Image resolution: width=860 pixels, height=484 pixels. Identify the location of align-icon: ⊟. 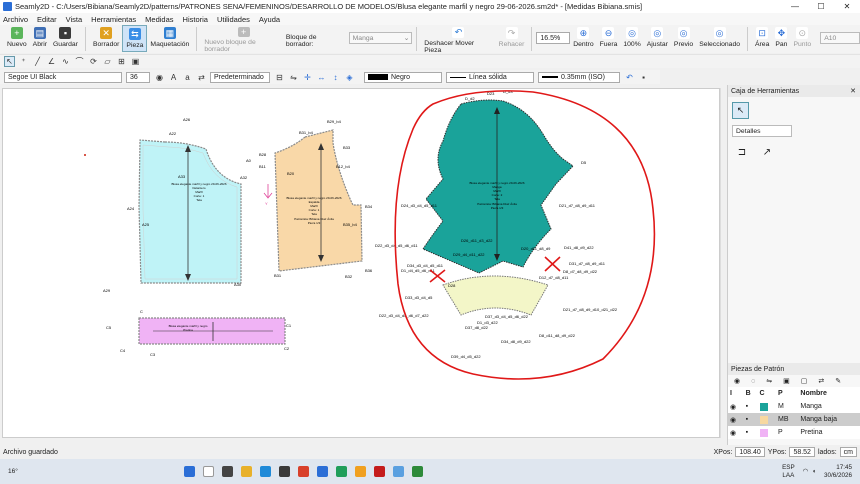
(279, 77).